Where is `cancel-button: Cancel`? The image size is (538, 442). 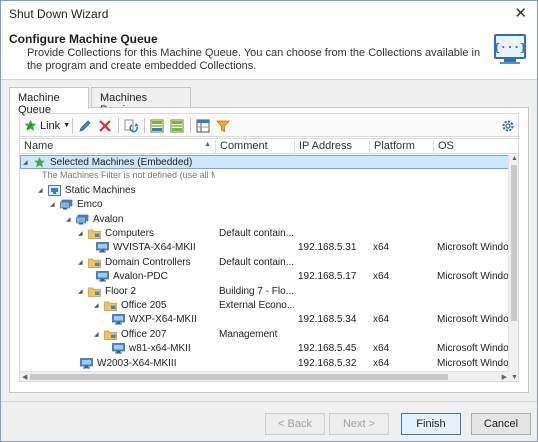
cancel-button: Cancel is located at coordinates (501, 424).